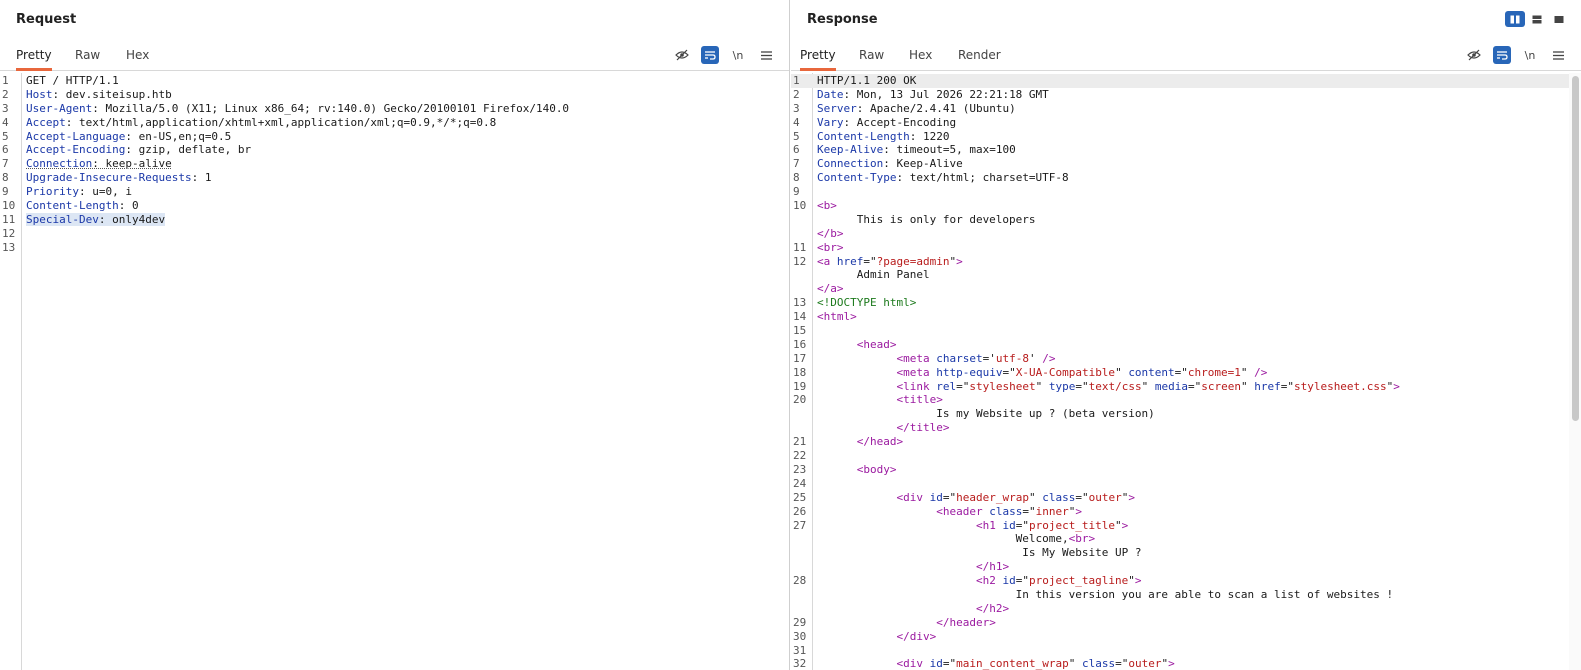 The image size is (1581, 670). I want to click on code-token: Priority, so click(52, 192).